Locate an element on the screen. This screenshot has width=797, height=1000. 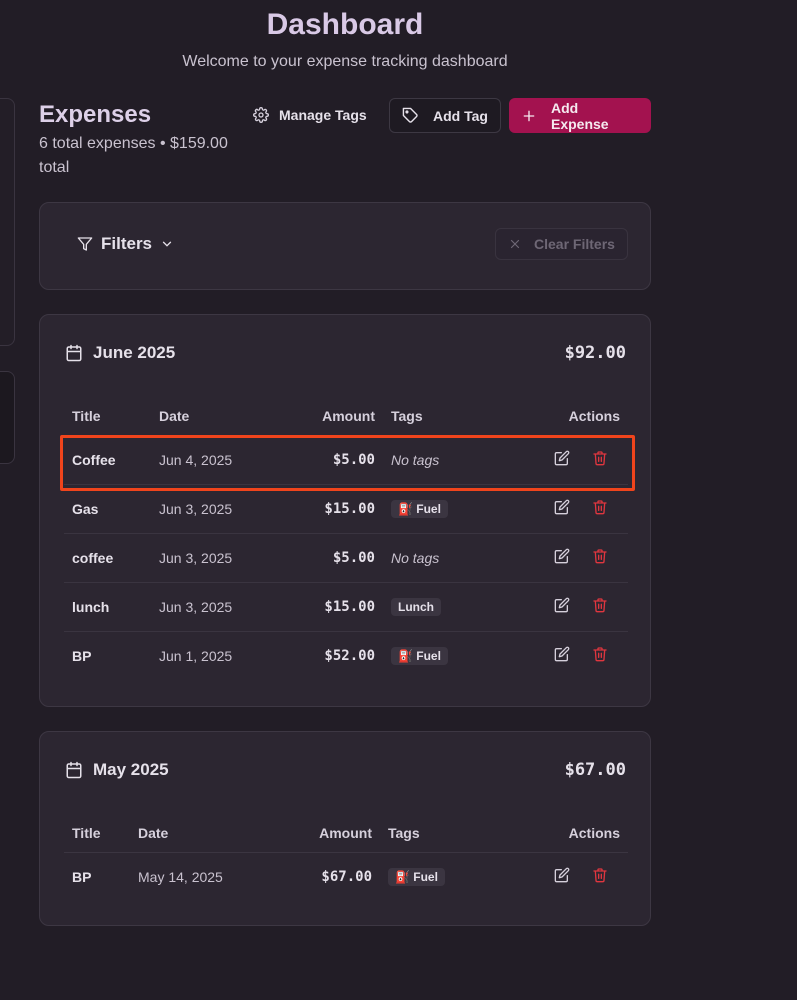
column-date: Date is located at coordinates (210, 417).